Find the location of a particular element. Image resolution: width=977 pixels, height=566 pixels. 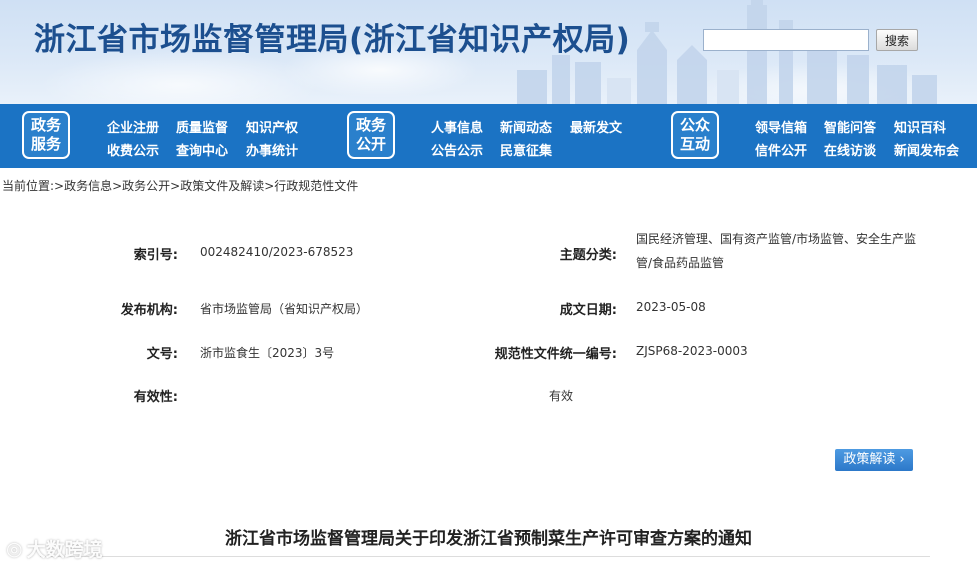

nav-link-fee-disclosure: 收费公示 is located at coordinates (133, 149).